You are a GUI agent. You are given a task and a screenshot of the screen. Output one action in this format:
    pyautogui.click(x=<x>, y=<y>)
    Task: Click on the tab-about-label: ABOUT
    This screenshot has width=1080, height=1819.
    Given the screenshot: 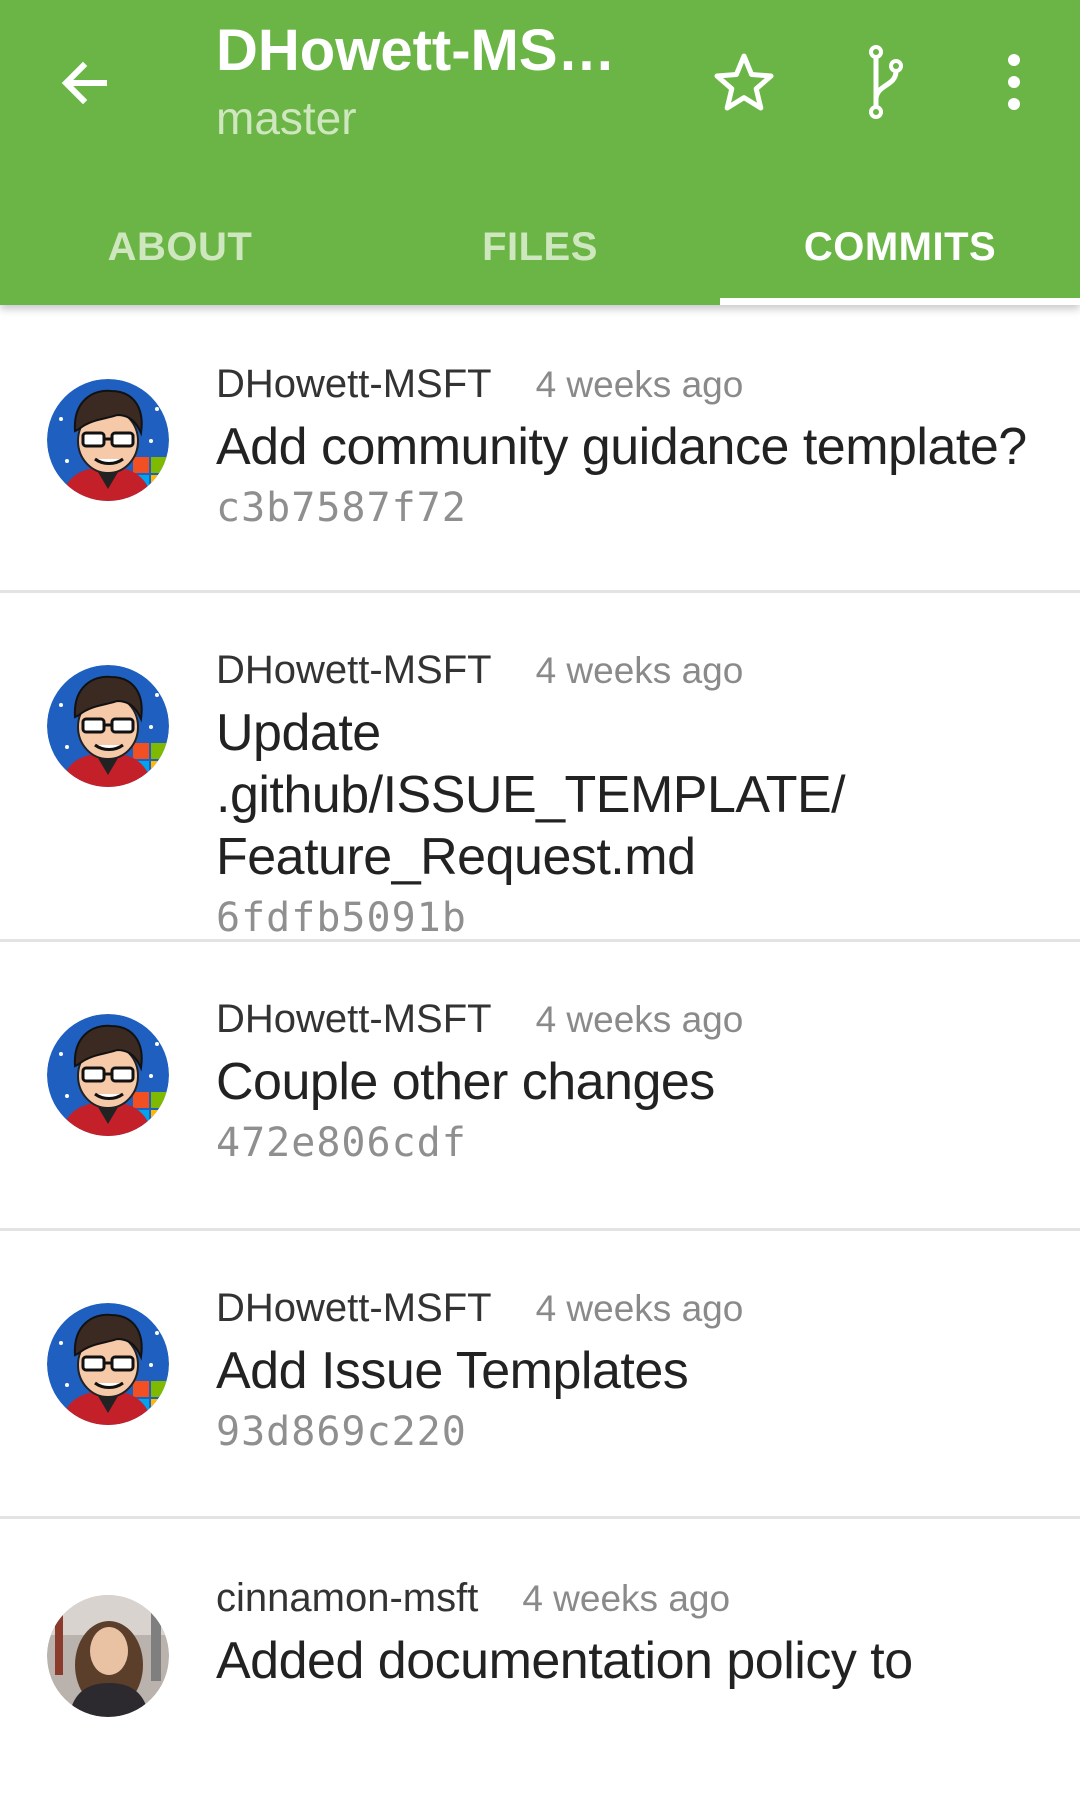 What is the action you would take?
    pyautogui.click(x=180, y=247)
    